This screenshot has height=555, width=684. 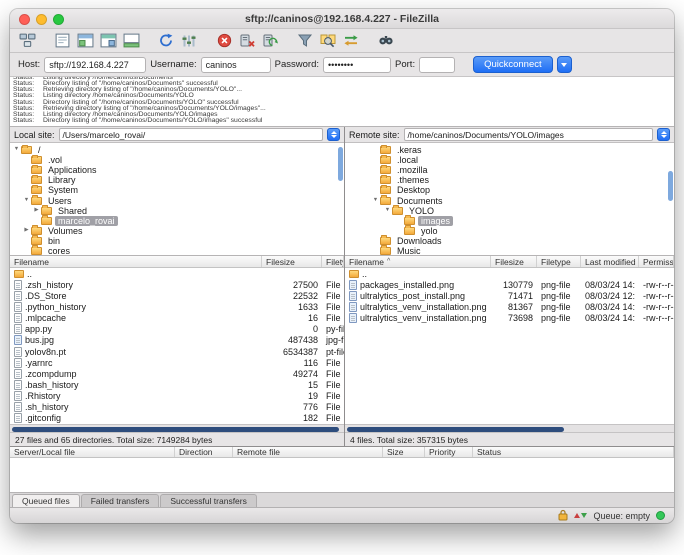 I want to click on column-header-server-local-file: Server/Local file, so click(x=92, y=452).